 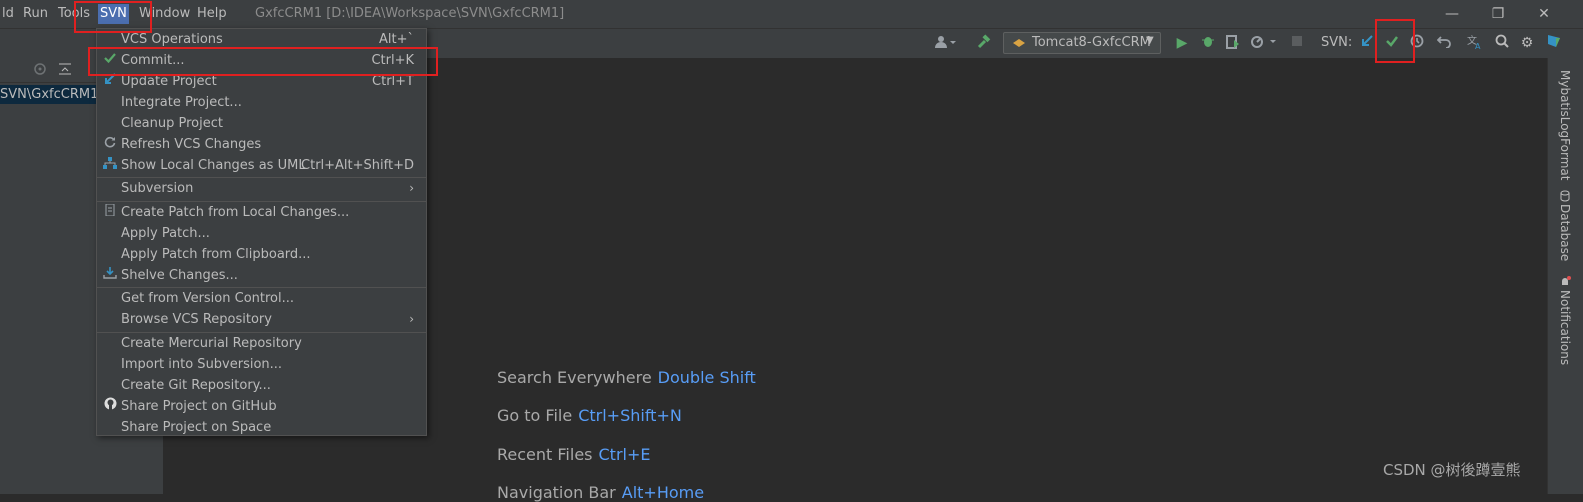 What do you see at coordinates (110, 144) in the screenshot?
I see `refresh-icon` at bounding box center [110, 144].